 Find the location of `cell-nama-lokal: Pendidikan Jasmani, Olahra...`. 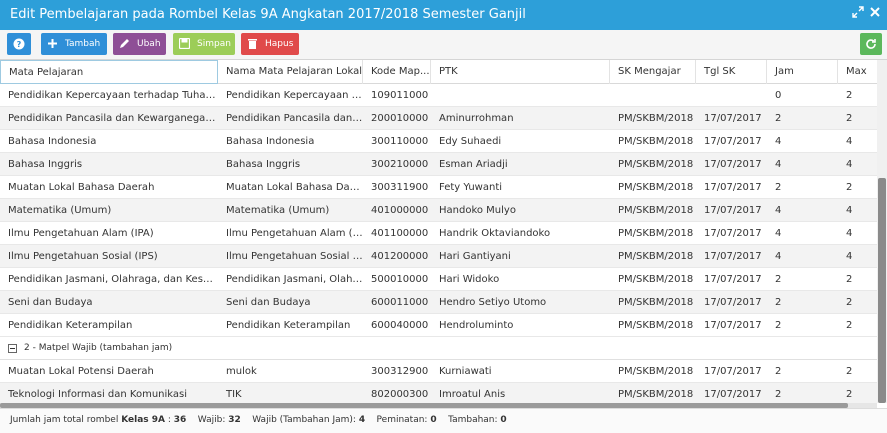

cell-nama-lokal: Pendidikan Jasmani, Olahra... is located at coordinates (290, 279).